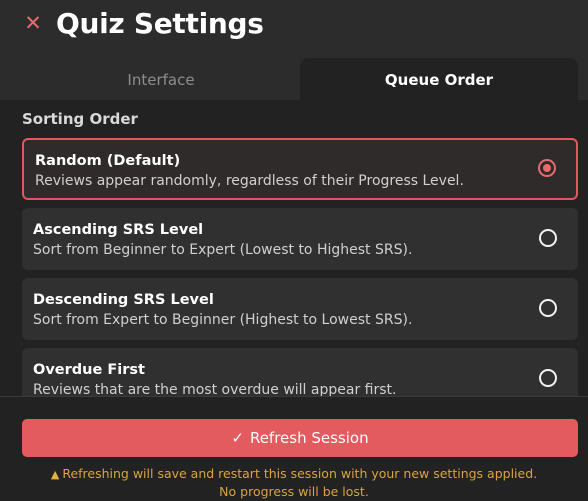 The width and height of the screenshot is (588, 501). What do you see at coordinates (80, 119) in the screenshot?
I see `section-title: Sorting Order` at bounding box center [80, 119].